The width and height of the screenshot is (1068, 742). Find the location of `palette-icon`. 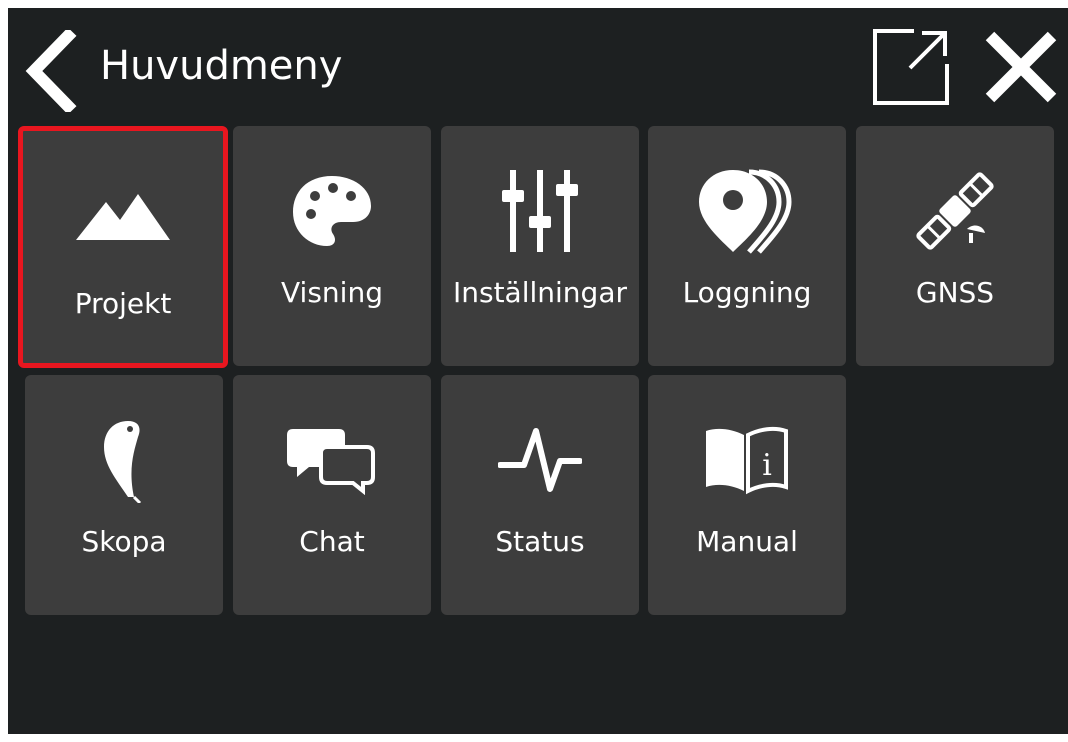

palette-icon is located at coordinates (332, 211).